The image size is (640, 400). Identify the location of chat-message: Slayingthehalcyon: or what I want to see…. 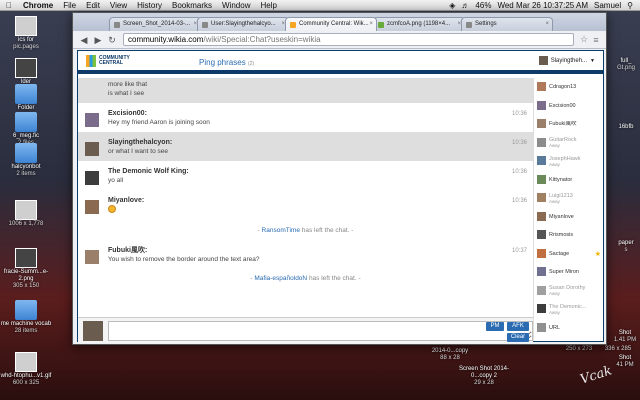
(305, 146).